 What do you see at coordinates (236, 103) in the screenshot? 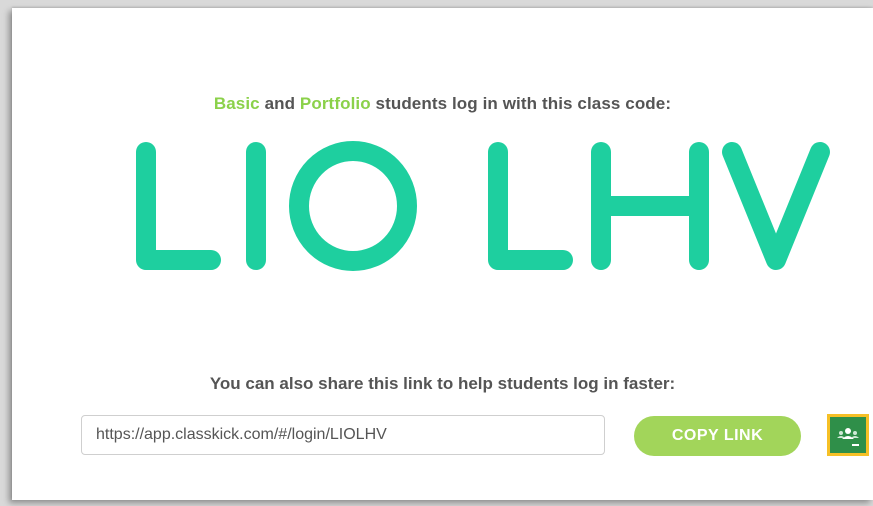
I see `basic-label: Basic` at bounding box center [236, 103].